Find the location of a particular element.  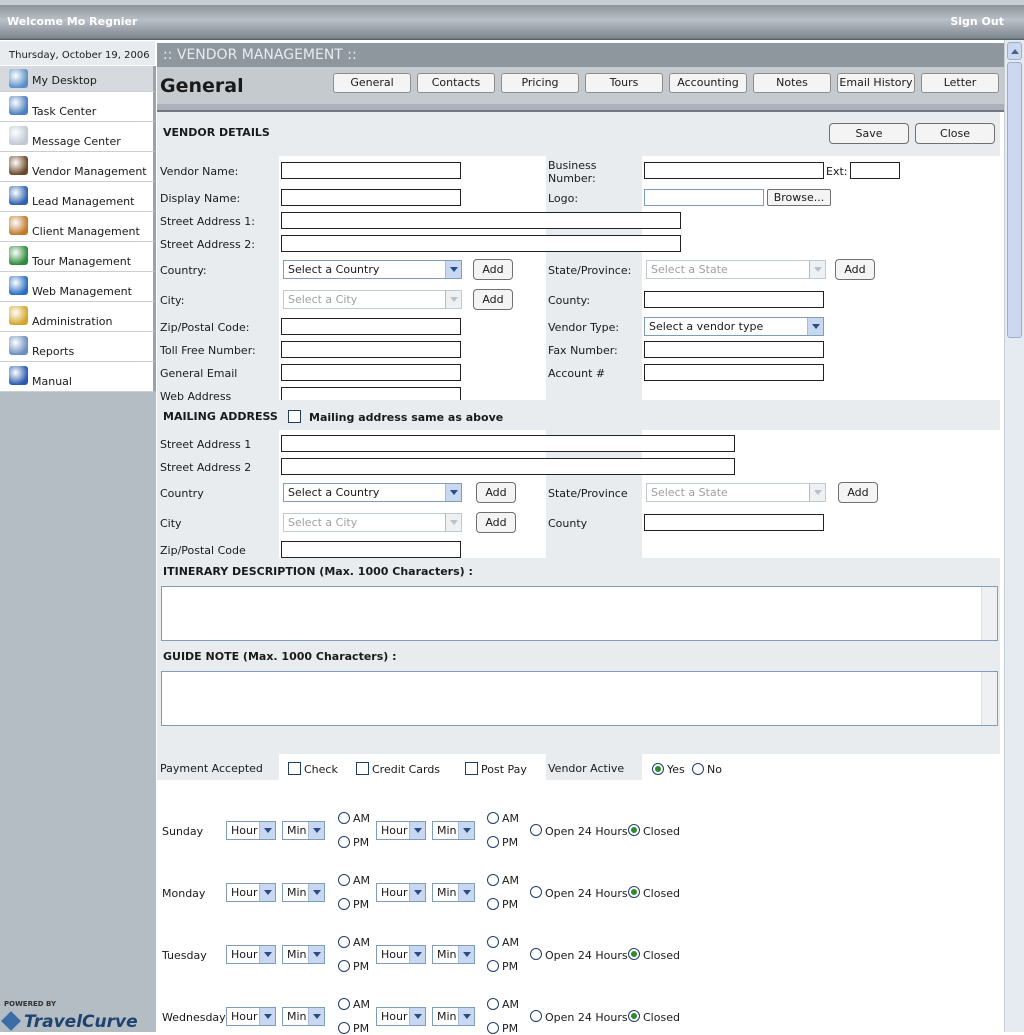

add-state-button: Add is located at coordinates (855, 269).